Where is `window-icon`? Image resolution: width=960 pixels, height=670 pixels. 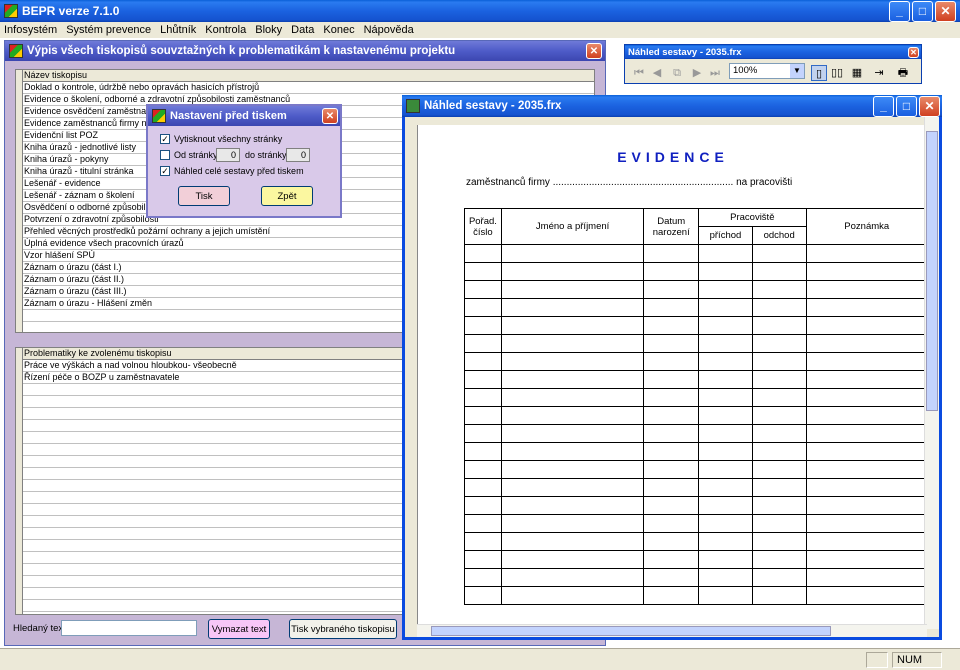
window-icon is located at coordinates (16, 51).